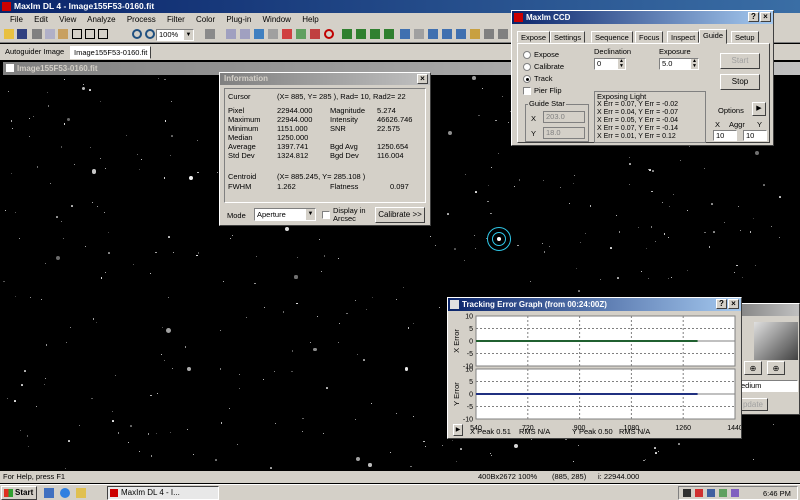 This screenshot has height=500, width=800. Describe the element at coordinates (245, 34) in the screenshot. I see `tool-c-icon` at that location.